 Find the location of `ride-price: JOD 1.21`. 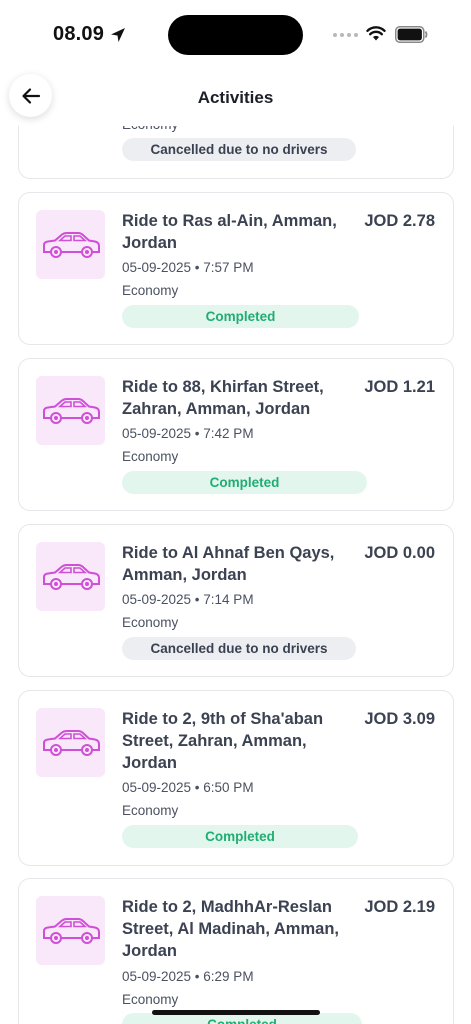

ride-price: JOD 1.21 is located at coordinates (399, 387).